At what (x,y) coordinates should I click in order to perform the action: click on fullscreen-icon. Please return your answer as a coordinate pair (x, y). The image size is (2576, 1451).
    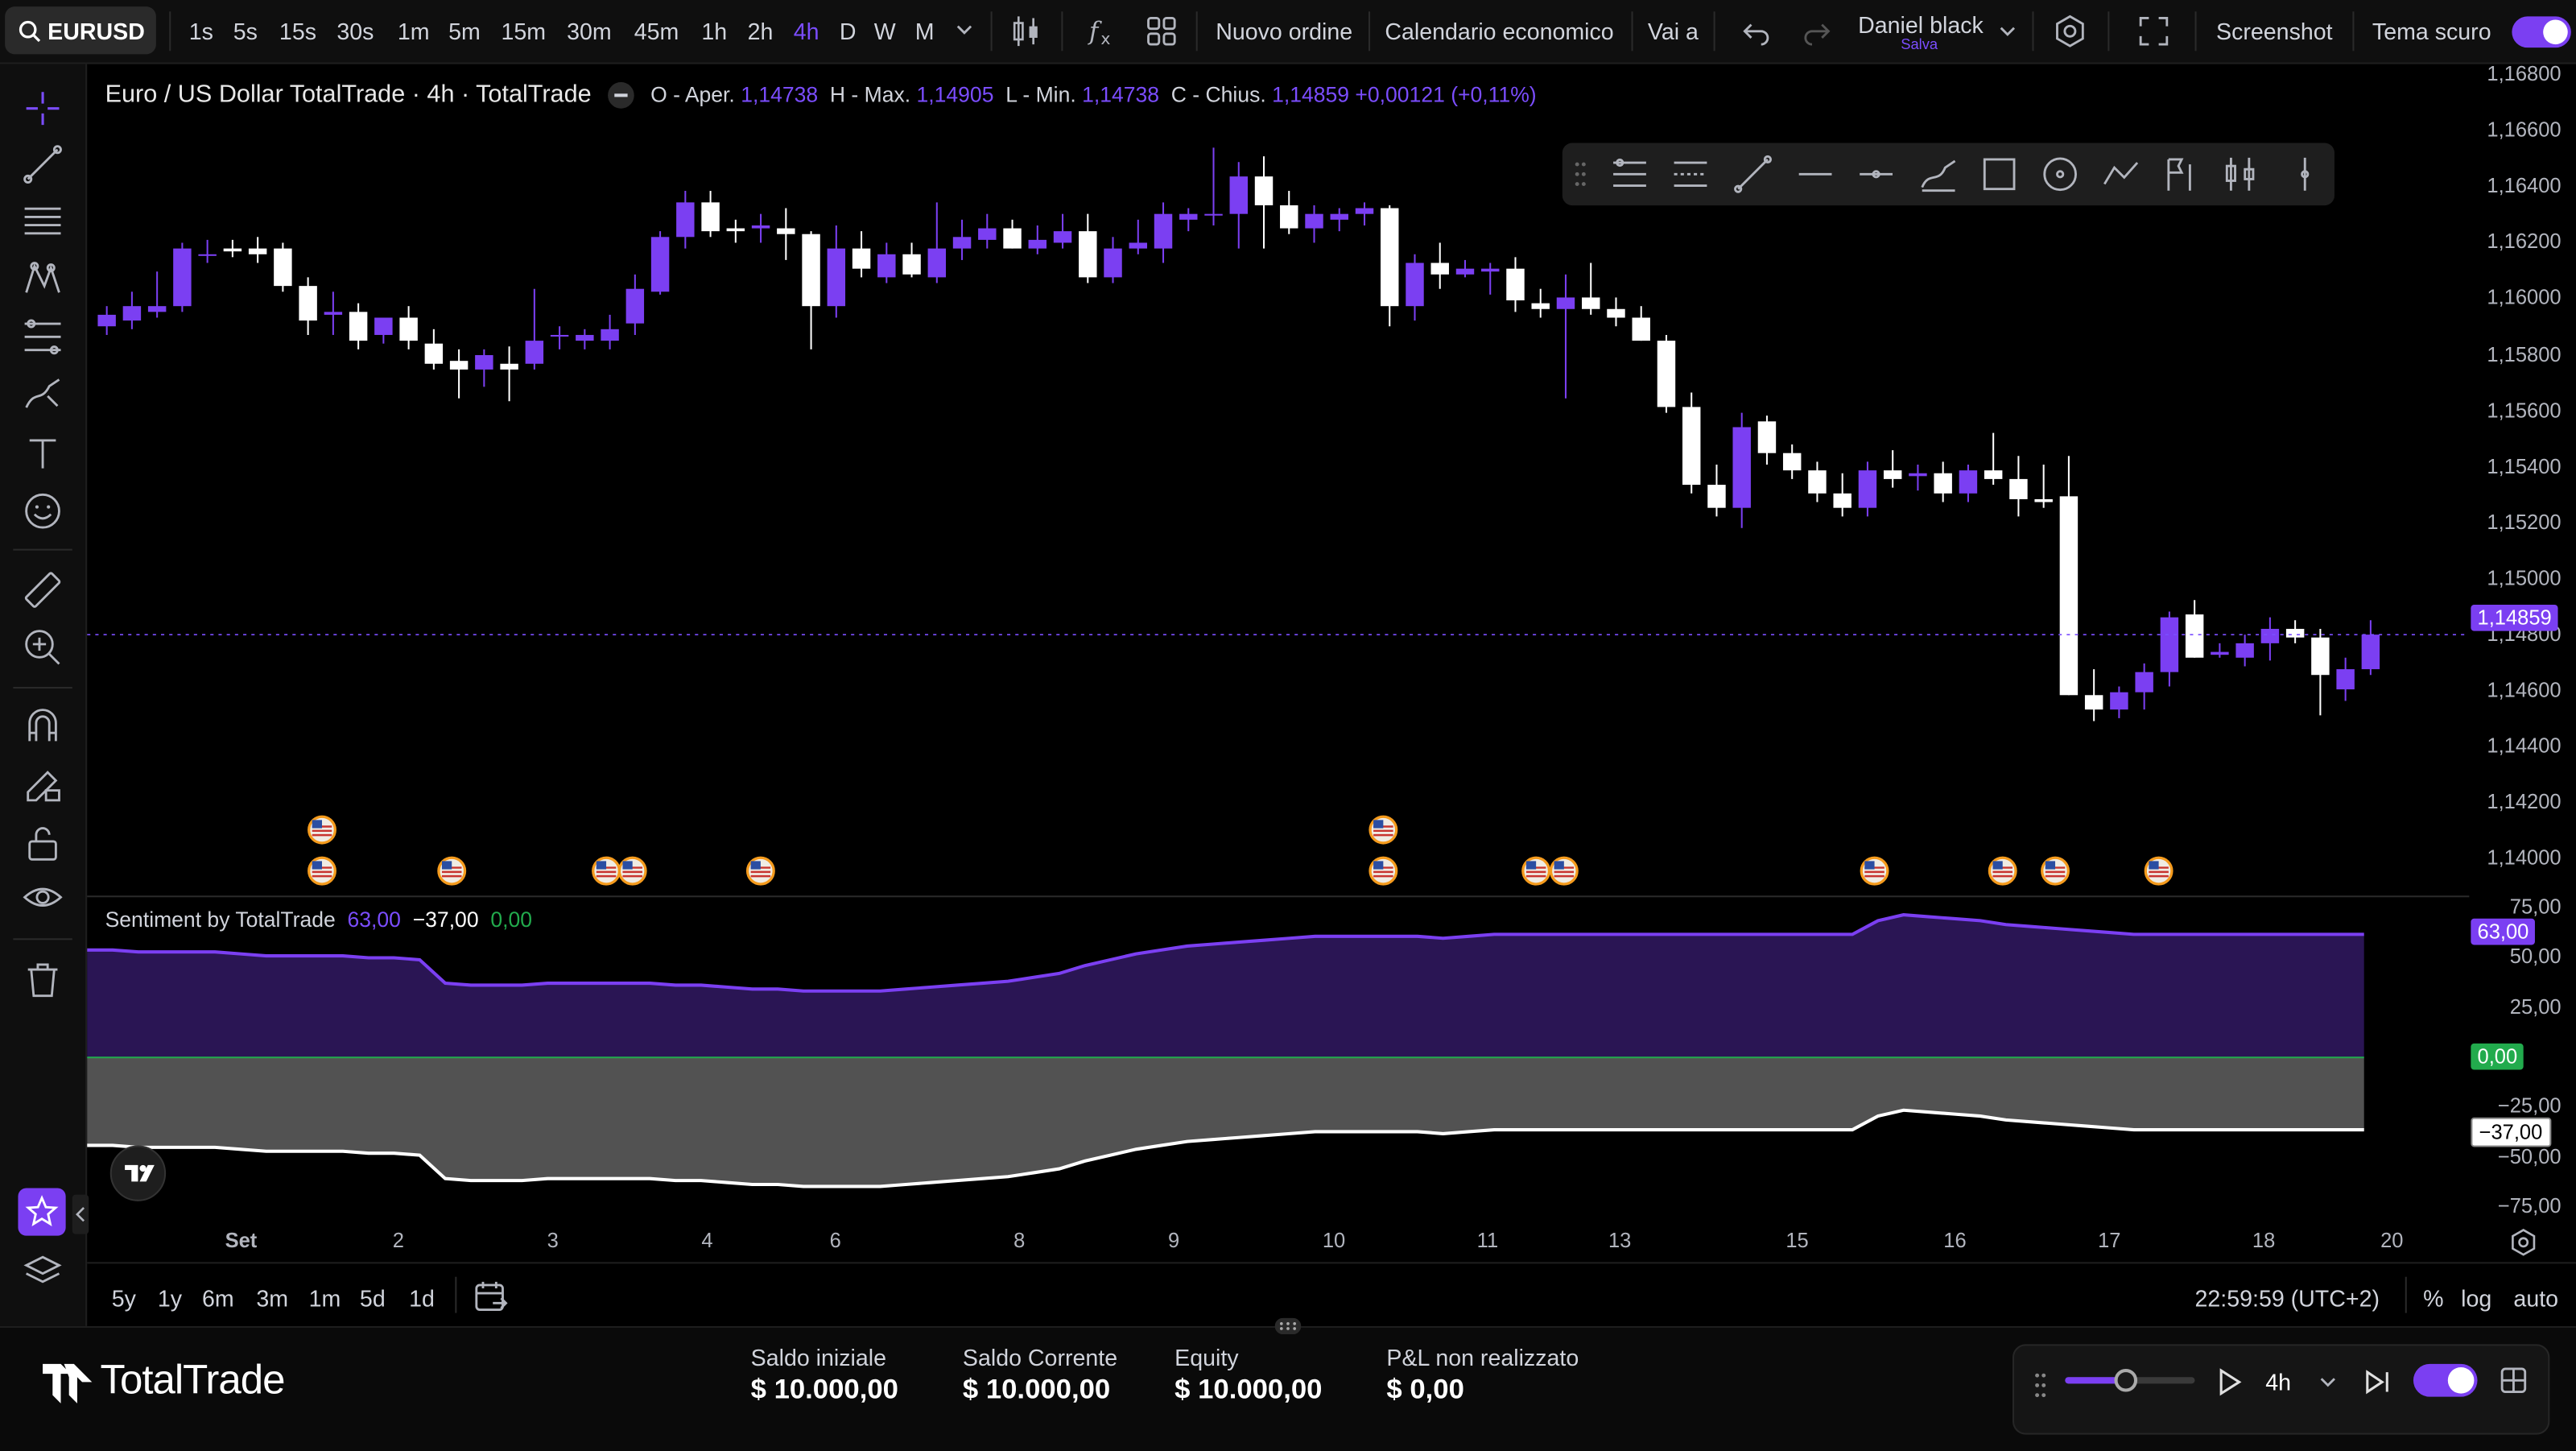
    Looking at the image, I should click on (2154, 31).